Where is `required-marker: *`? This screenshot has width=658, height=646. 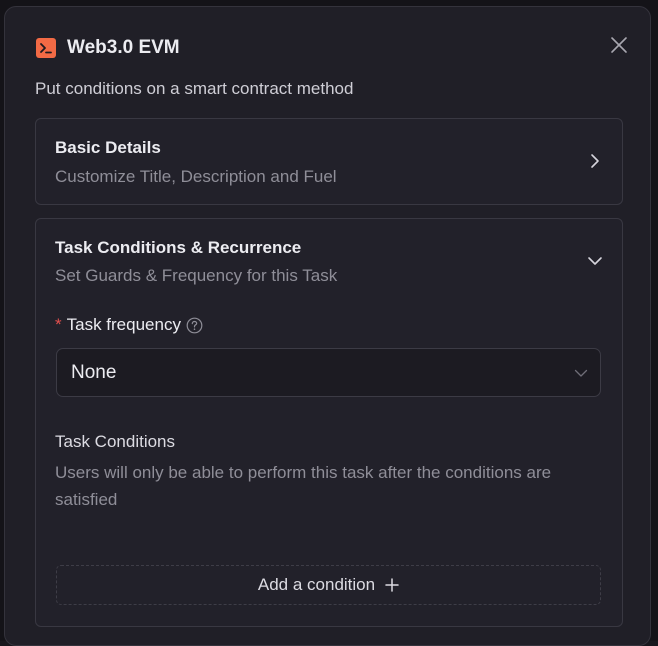
required-marker: * is located at coordinates (58, 324).